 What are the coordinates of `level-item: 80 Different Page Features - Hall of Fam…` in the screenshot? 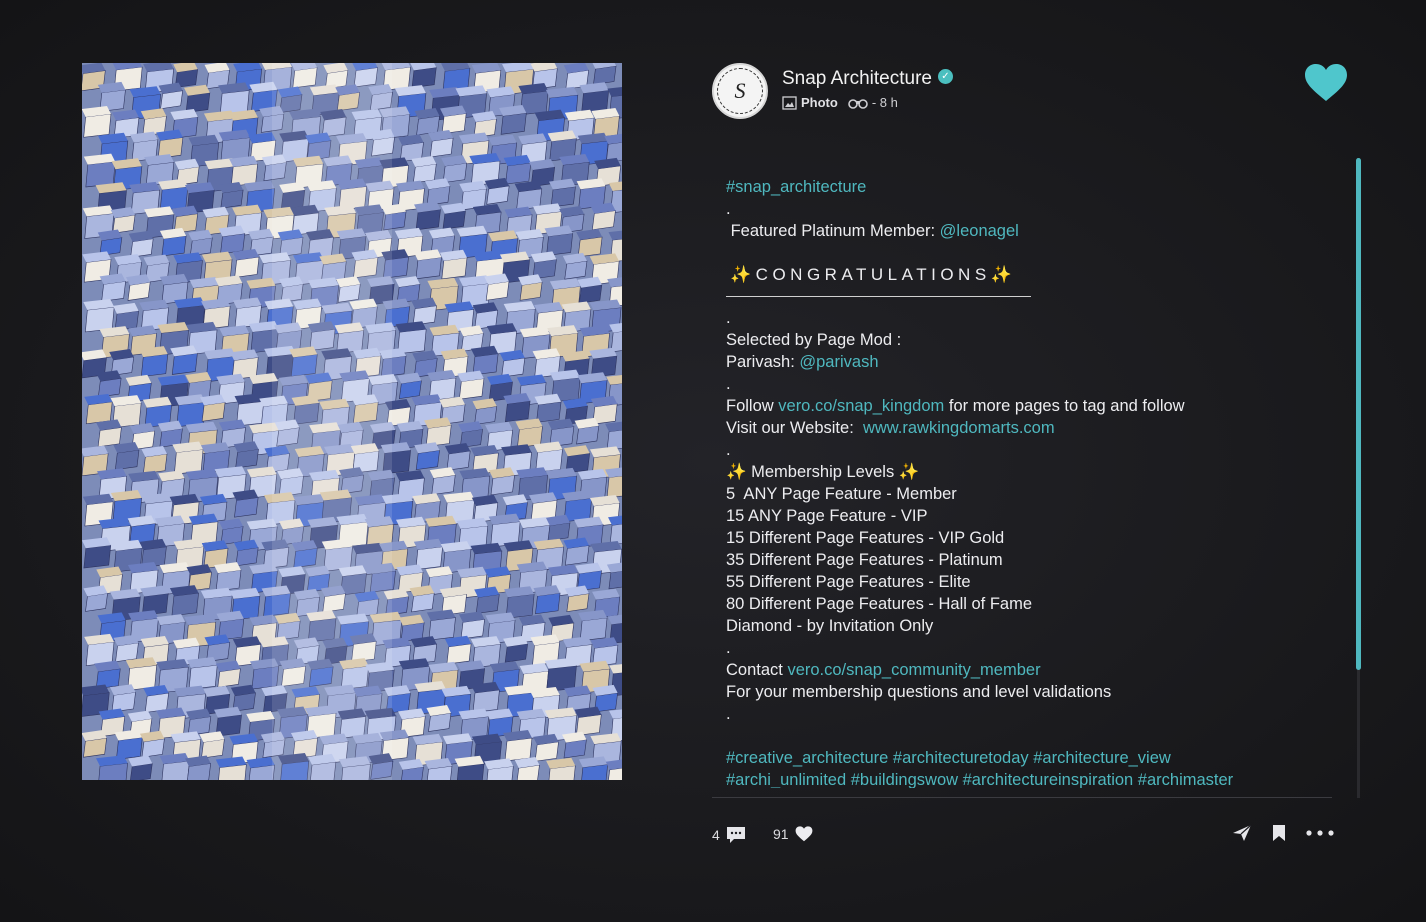 It's located at (879, 604).